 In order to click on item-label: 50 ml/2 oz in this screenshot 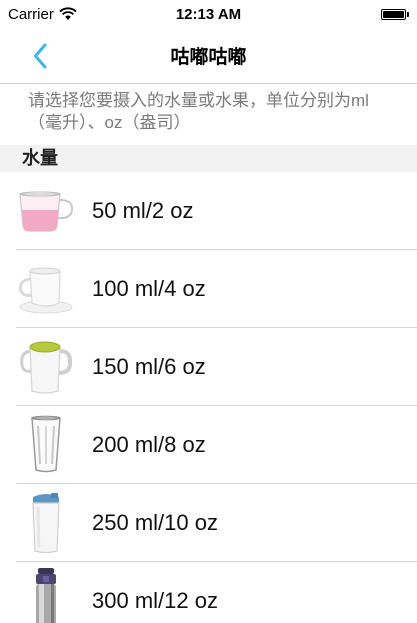, I will do `click(143, 210)`.